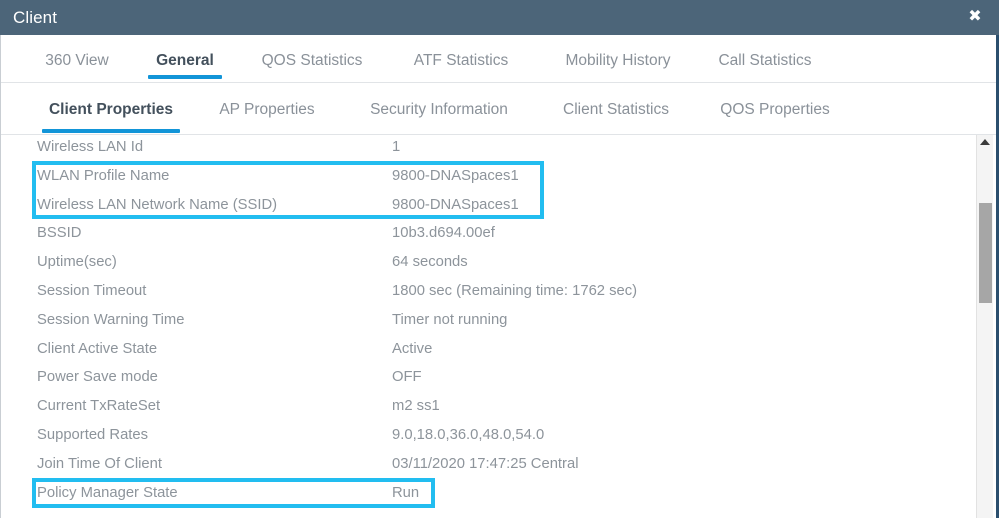  What do you see at coordinates (498, 379) in the screenshot?
I see `property-row: Power Save mode OFF` at bounding box center [498, 379].